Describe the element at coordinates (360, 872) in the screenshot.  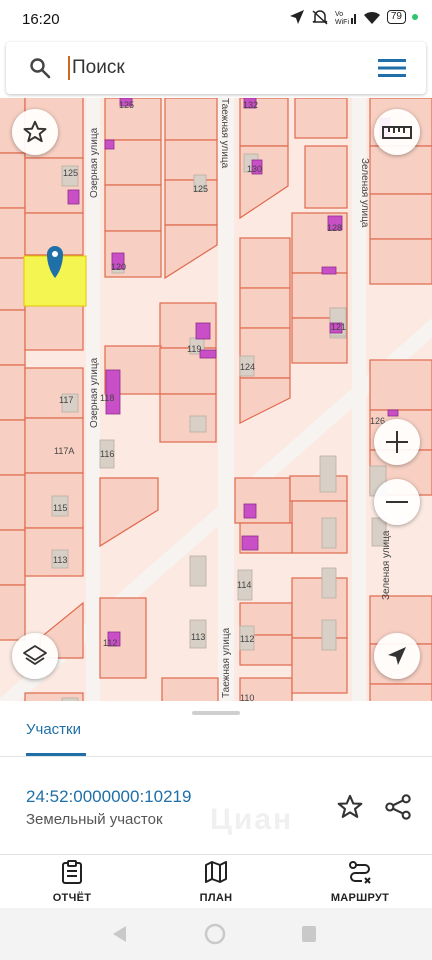
I see `route-icon` at that location.